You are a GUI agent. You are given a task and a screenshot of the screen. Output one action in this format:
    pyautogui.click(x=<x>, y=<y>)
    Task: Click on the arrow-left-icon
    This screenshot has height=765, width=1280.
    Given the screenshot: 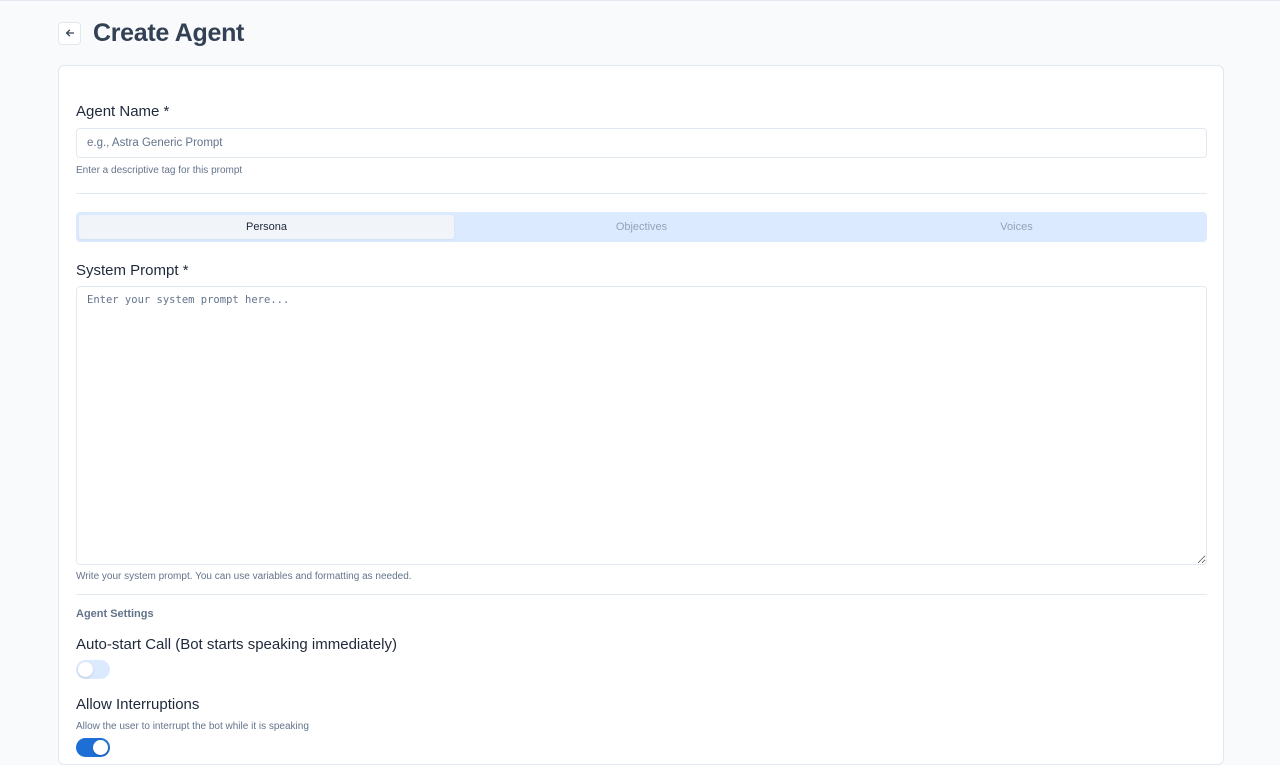 What is the action you would take?
    pyautogui.click(x=69, y=33)
    